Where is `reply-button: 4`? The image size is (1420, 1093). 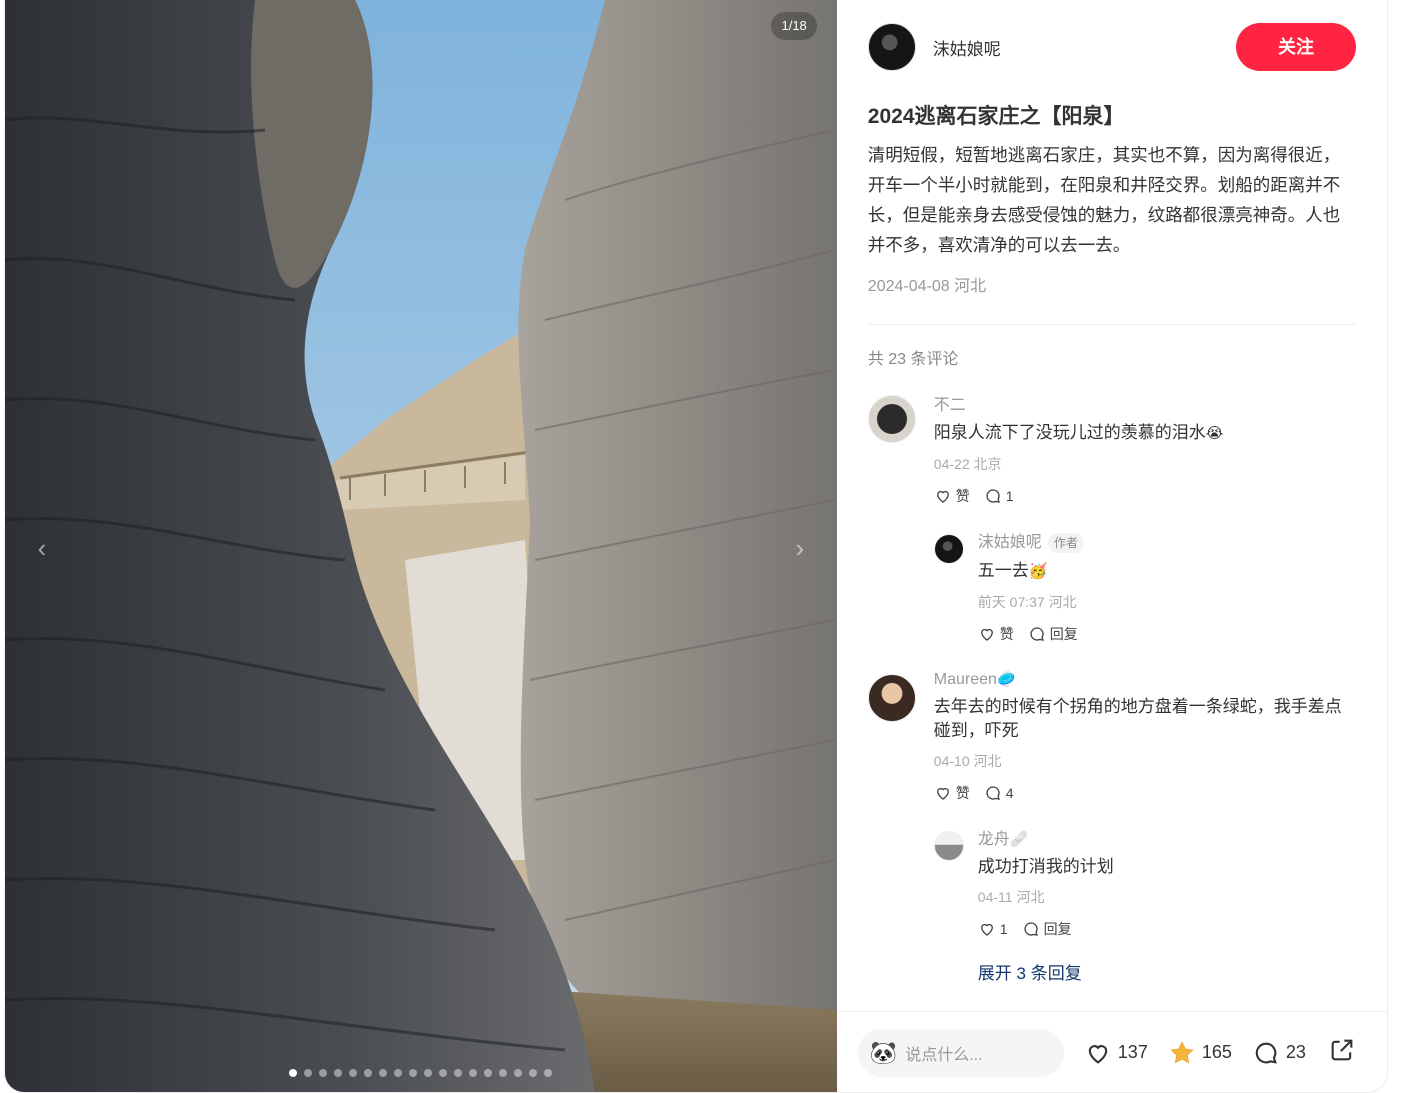
reply-button: 4 is located at coordinates (999, 793).